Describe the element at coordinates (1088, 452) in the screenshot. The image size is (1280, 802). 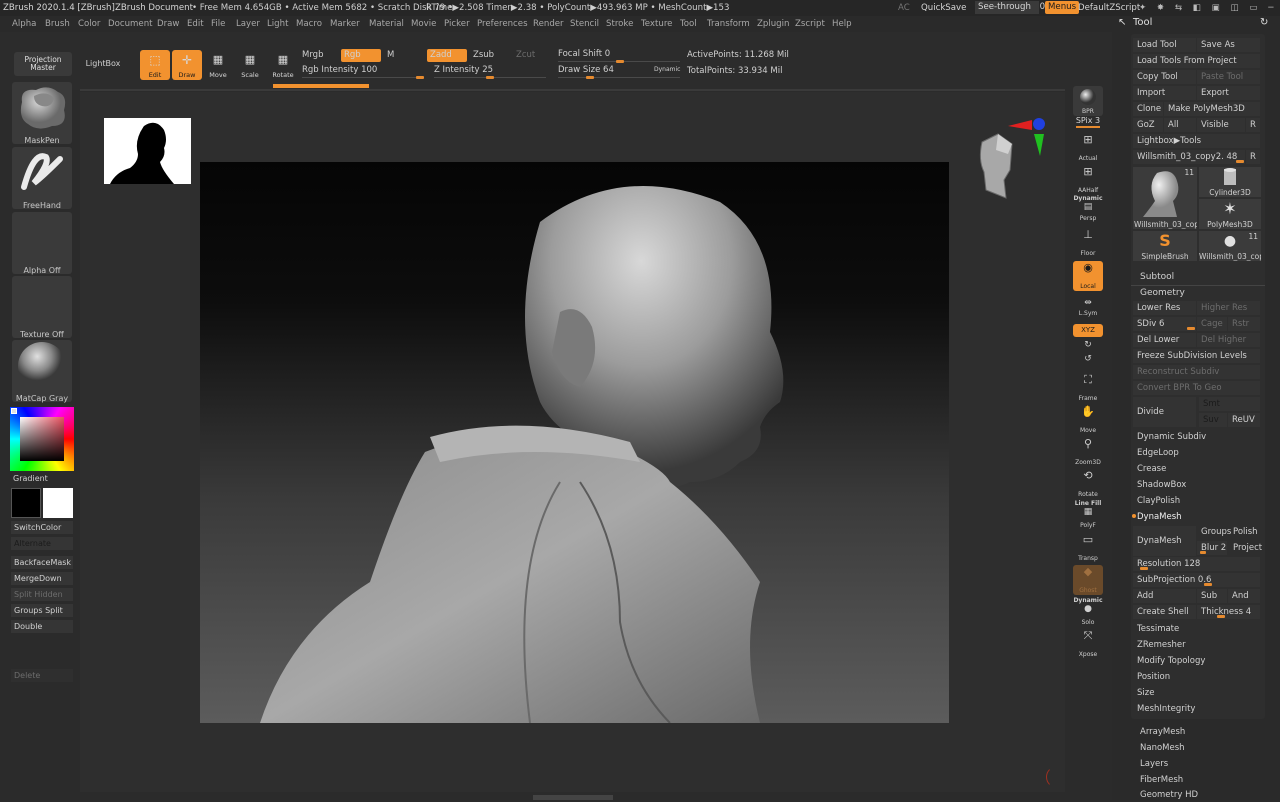
I see `zoom3d-button: ⚲ Zoom3D` at that location.